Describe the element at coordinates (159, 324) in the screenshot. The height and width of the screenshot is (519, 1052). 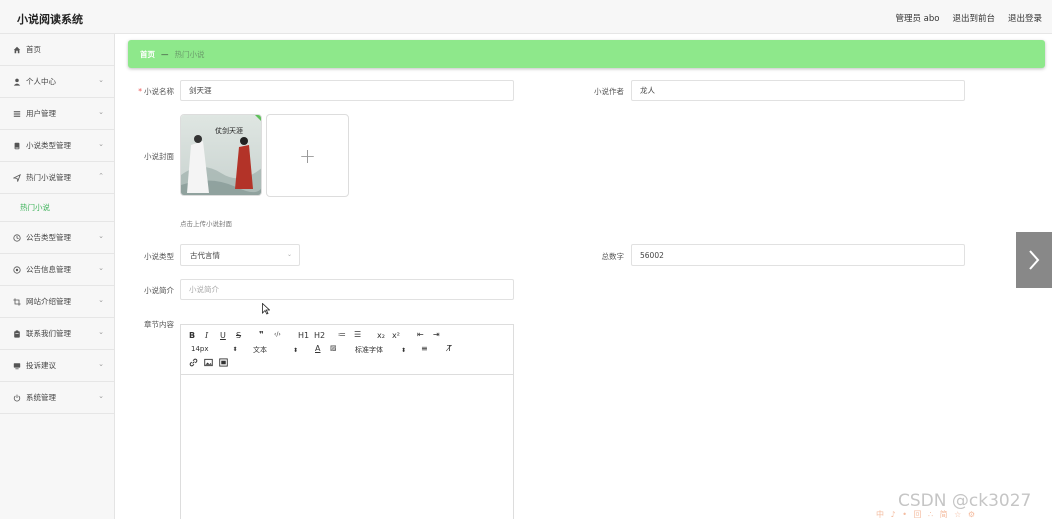
I see `chapter-label: 章节内容` at that location.